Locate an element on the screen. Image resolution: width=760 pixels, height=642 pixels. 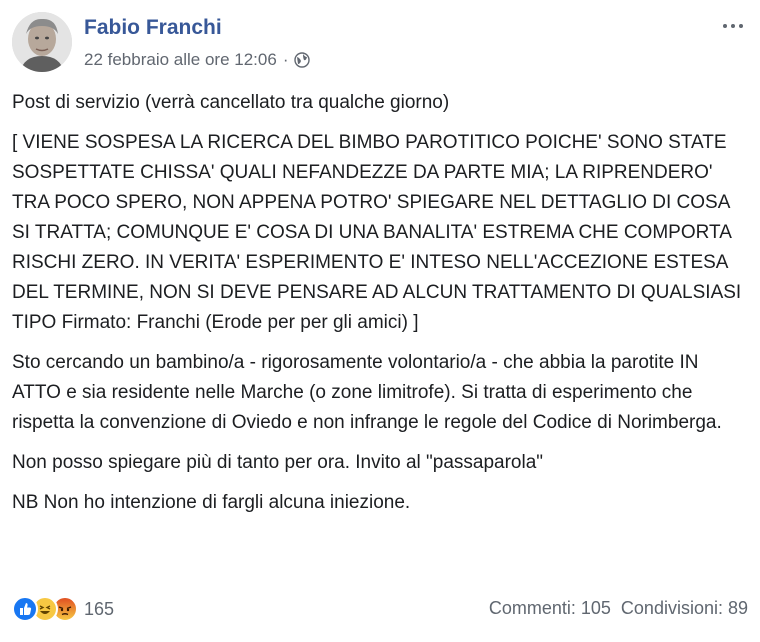
post-meta: 22 febbraio alle ore 12:06 · is located at coordinates (197, 60).